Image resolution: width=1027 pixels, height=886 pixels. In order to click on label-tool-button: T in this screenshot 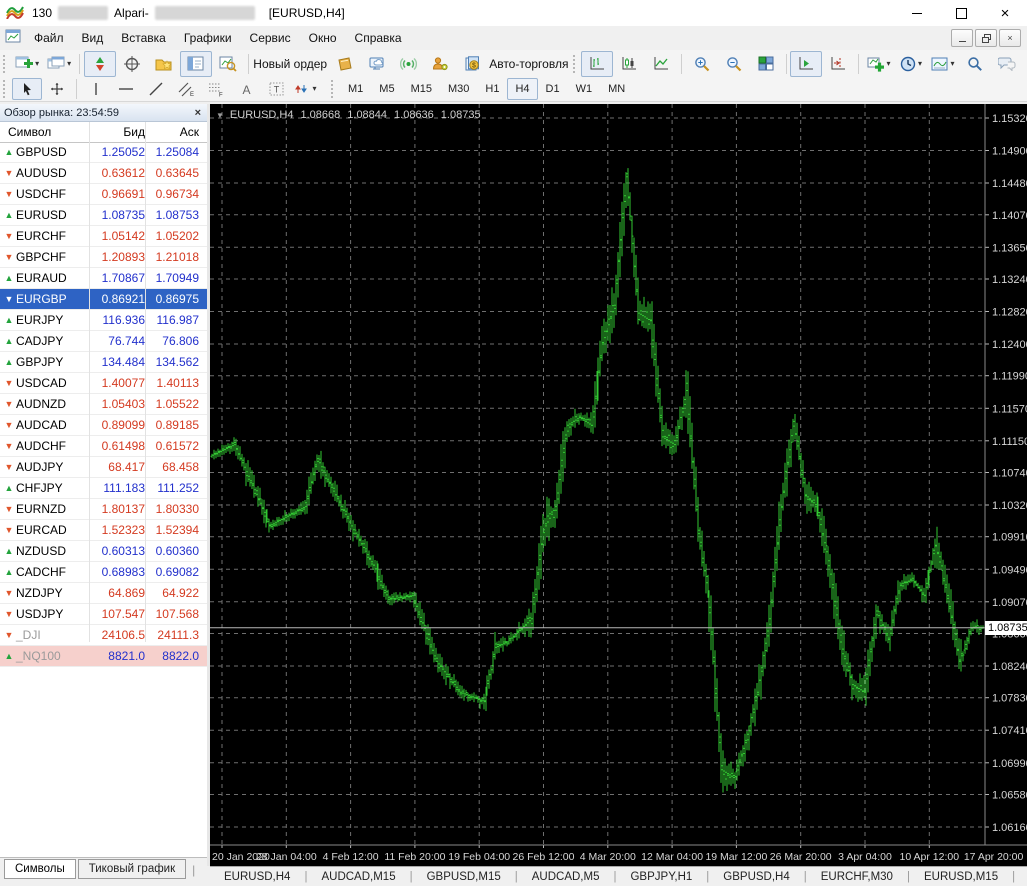, I will do `click(276, 89)`.